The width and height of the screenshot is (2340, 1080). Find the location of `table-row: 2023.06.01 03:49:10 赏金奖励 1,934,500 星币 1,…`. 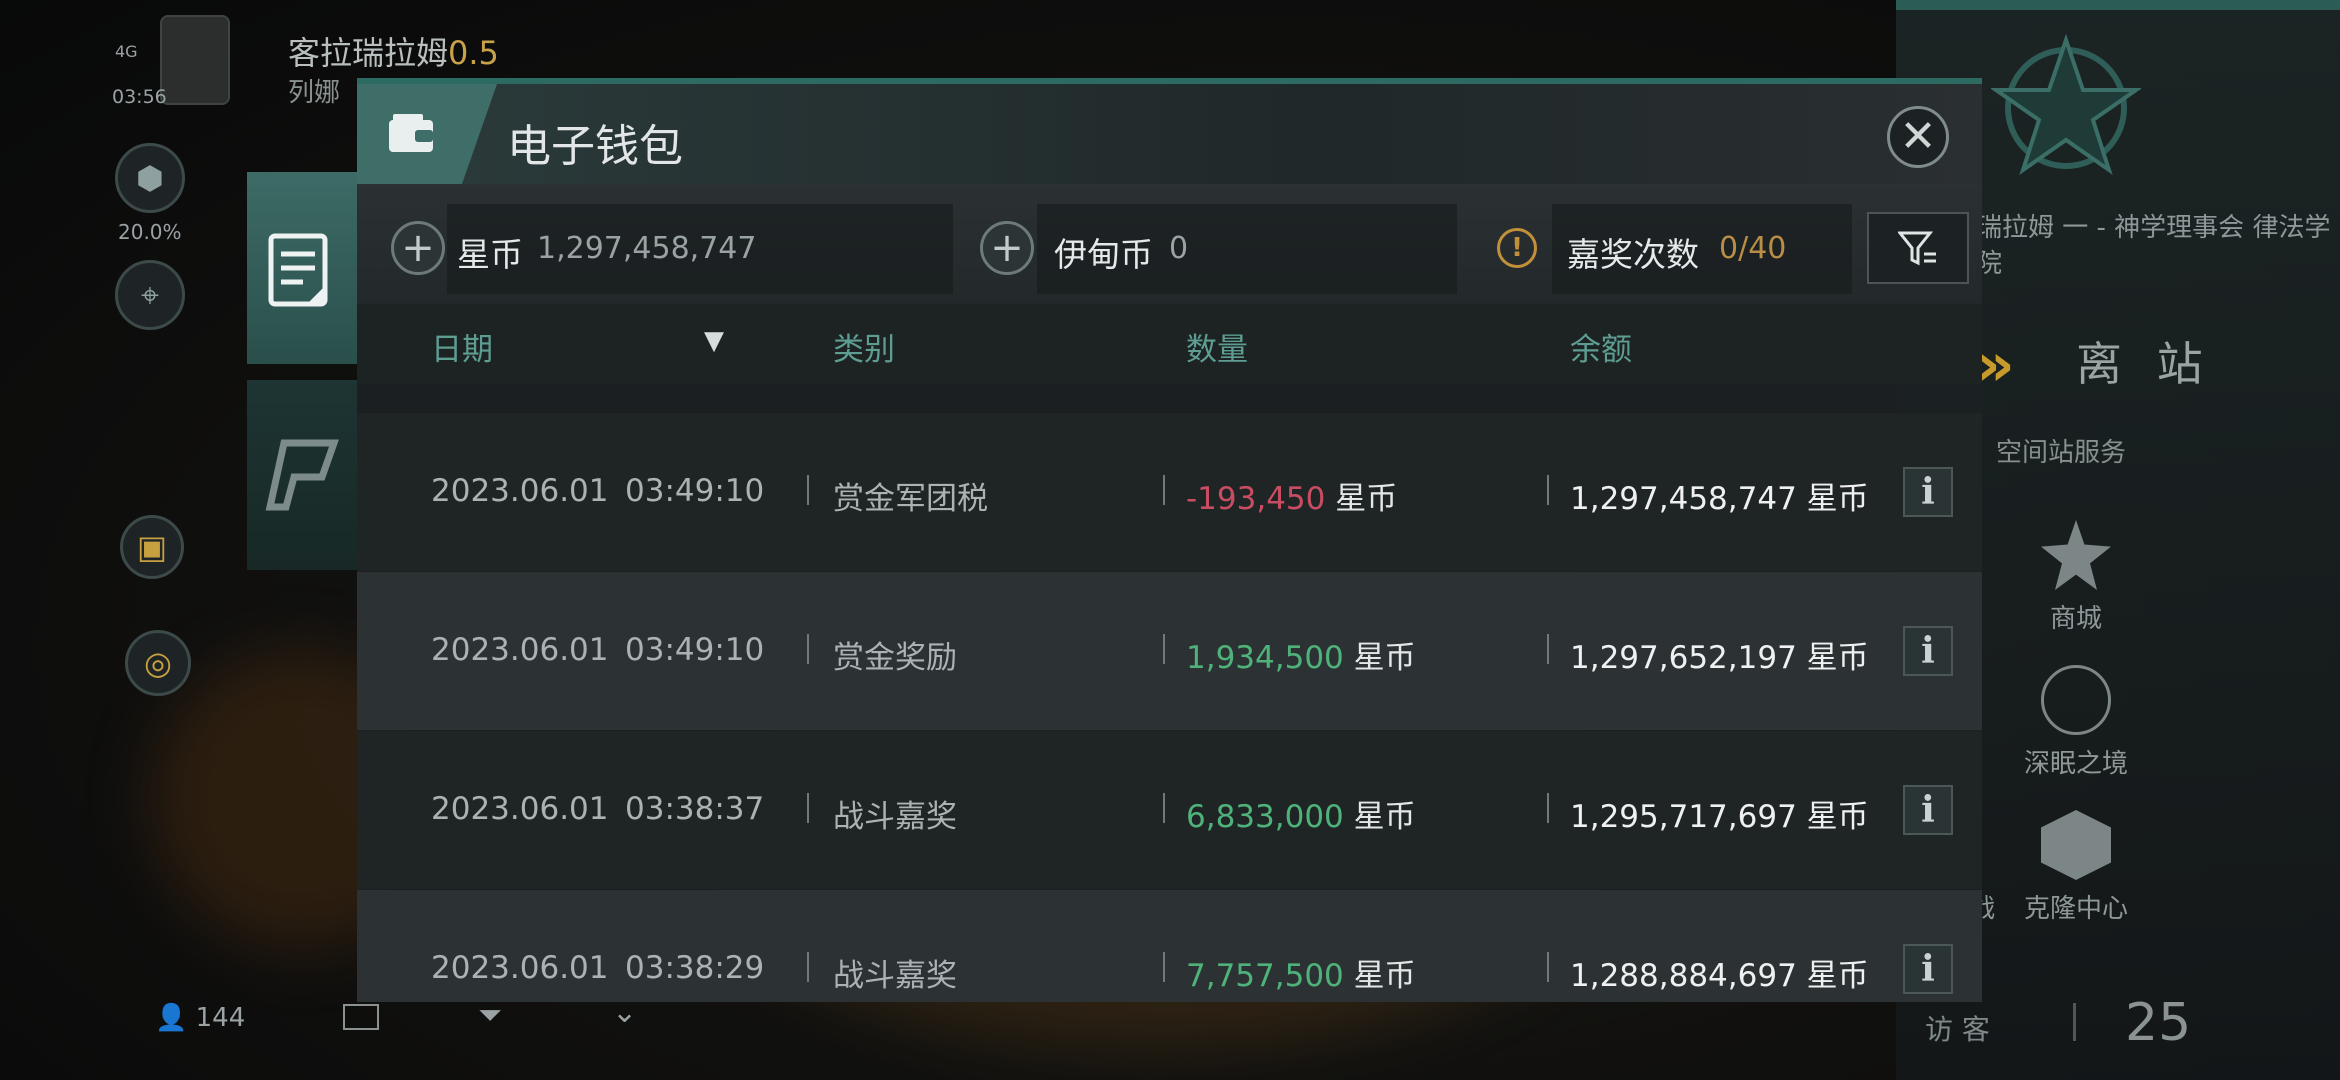

table-row: 2023.06.01 03:49:10 赏金奖励 1,934,500 星币 1,… is located at coordinates (1169, 651).